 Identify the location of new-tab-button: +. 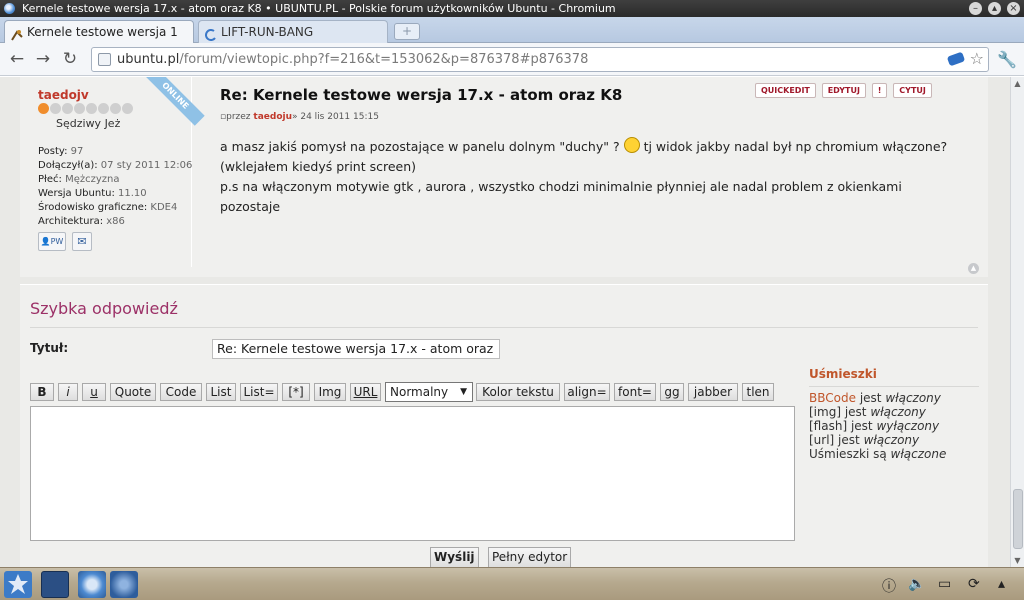
(407, 31).